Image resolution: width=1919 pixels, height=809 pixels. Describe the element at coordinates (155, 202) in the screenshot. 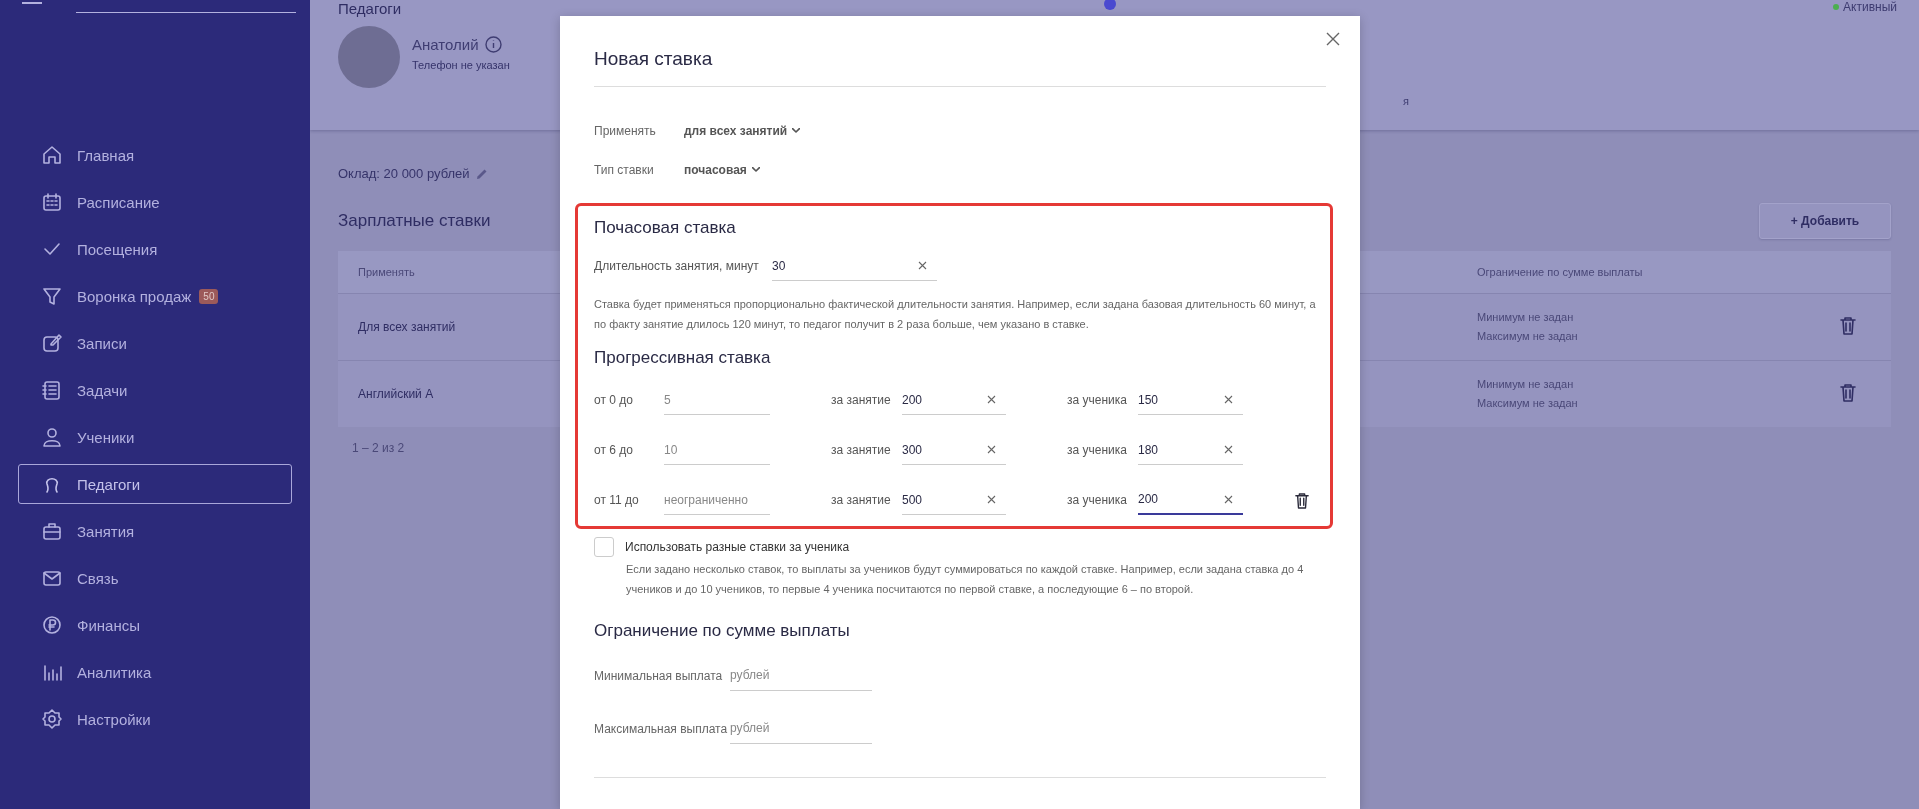

I see `sidebar-item: Расписание` at that location.